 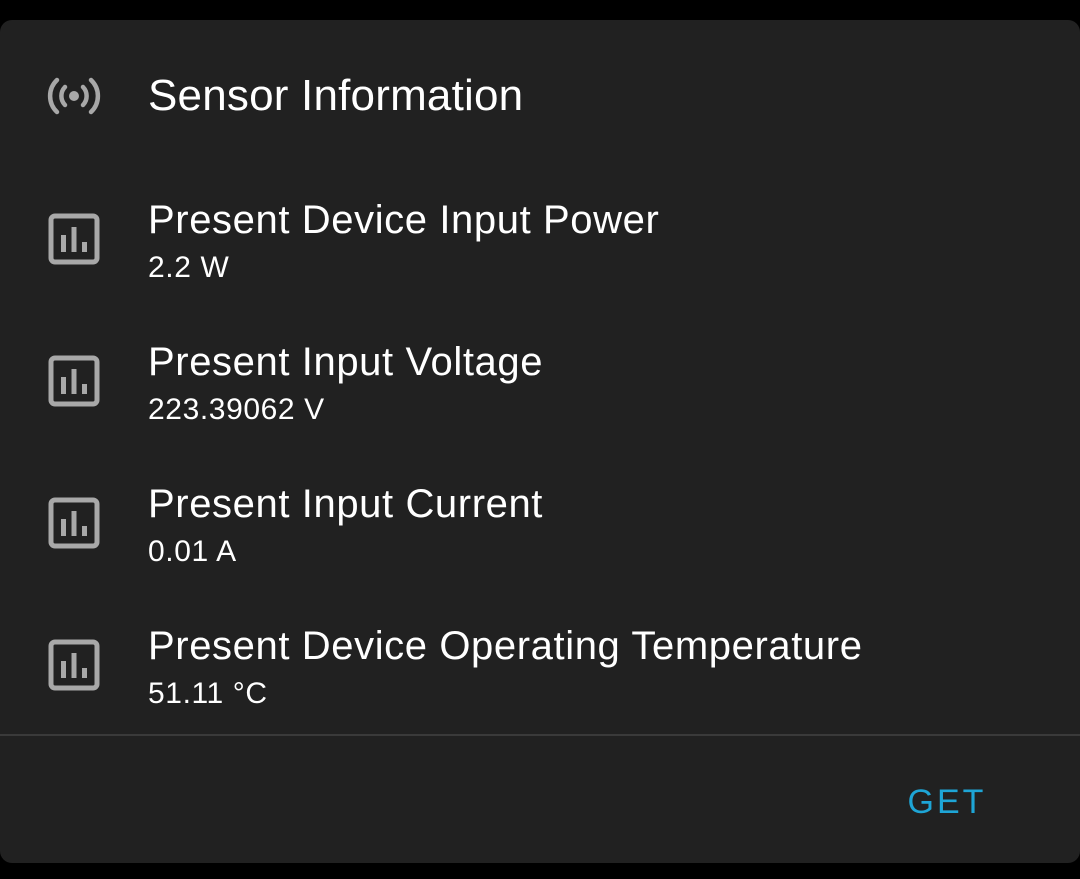 I want to click on sensor-title: Present Device Operating Temperature, so click(x=505, y=646).